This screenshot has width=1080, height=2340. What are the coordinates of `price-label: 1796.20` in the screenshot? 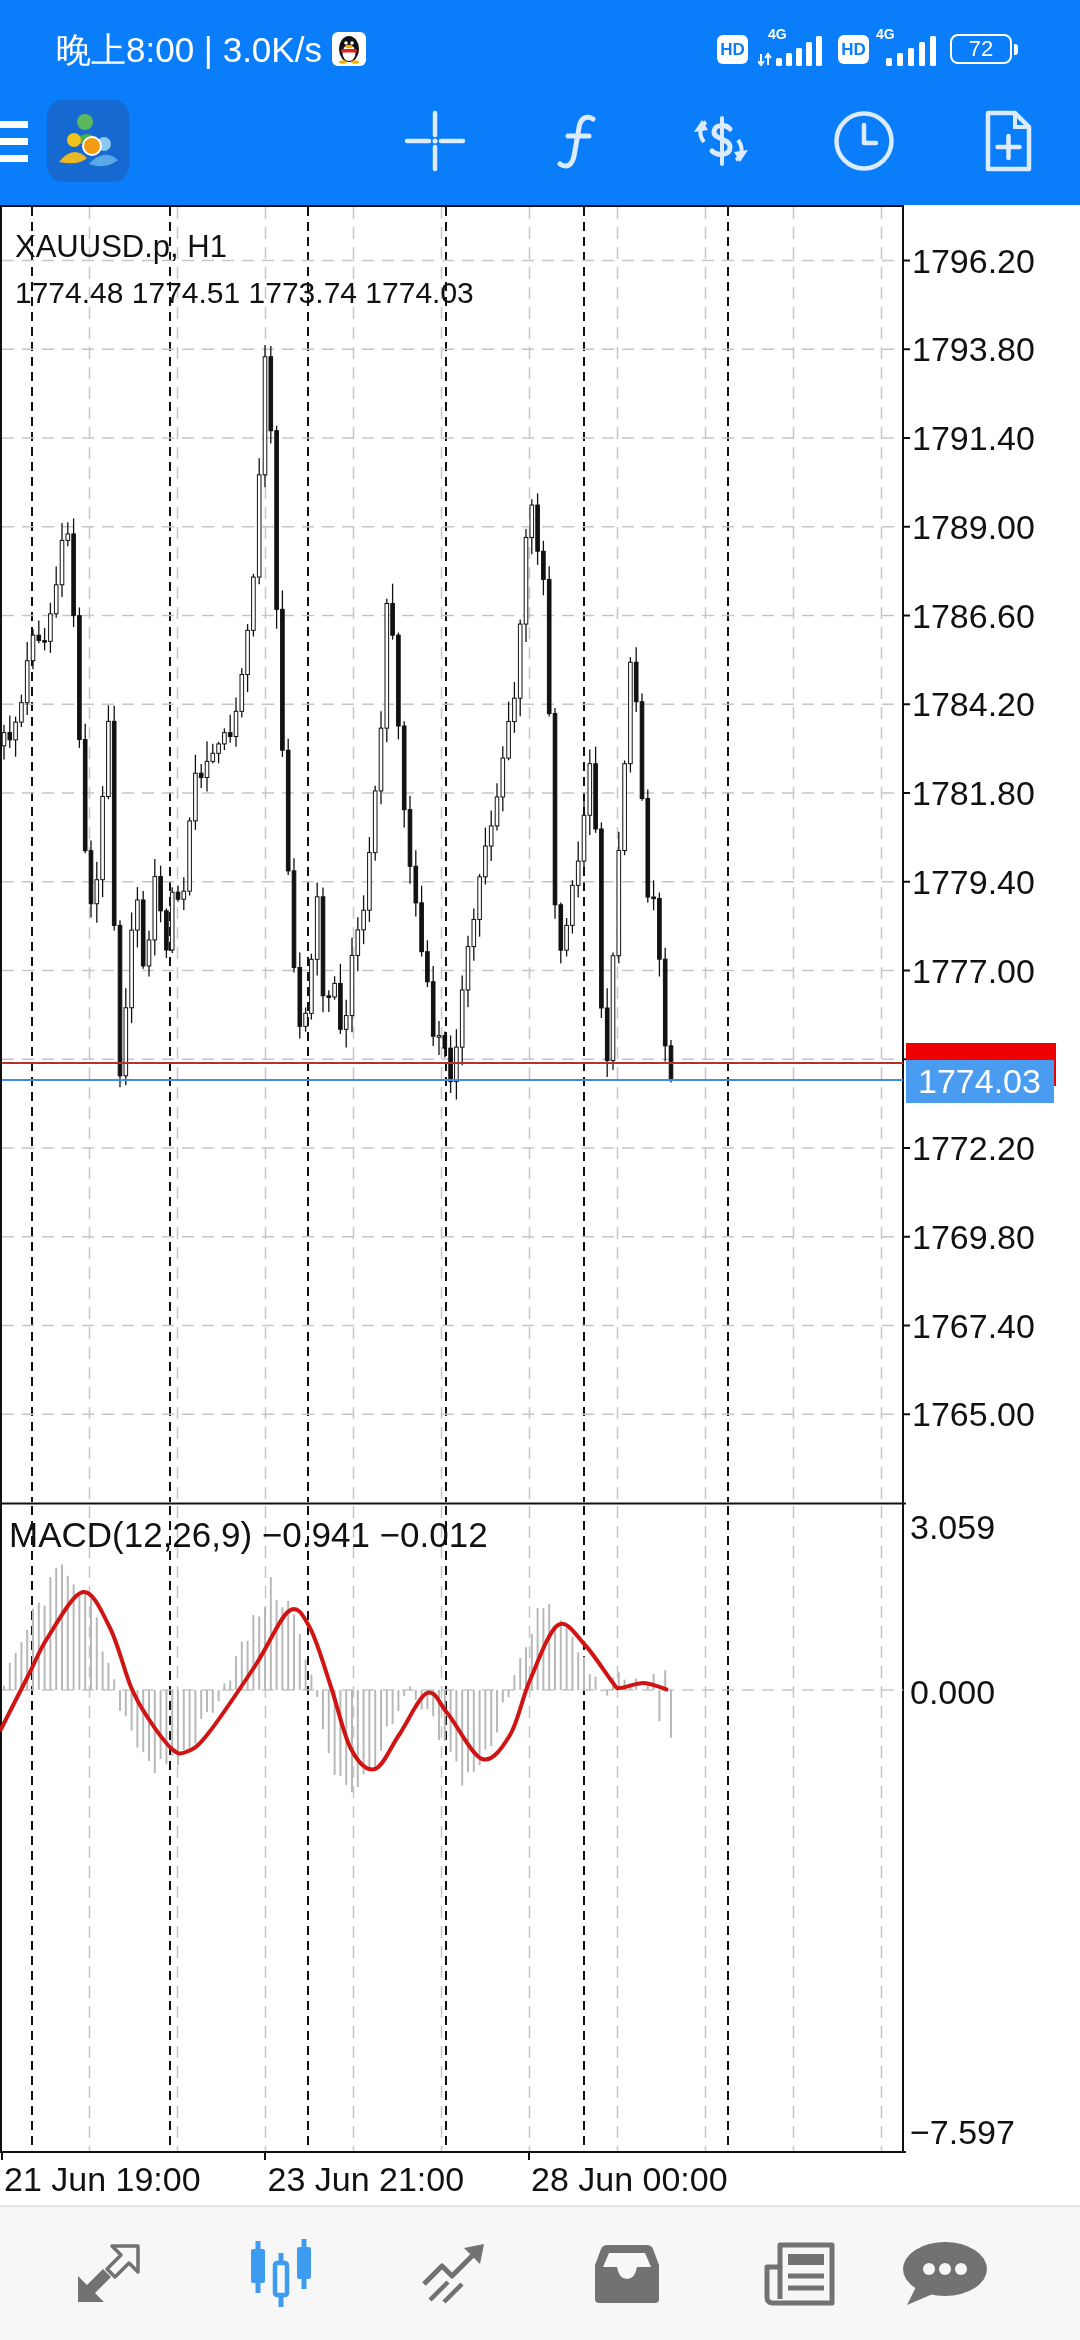 It's located at (973, 260).